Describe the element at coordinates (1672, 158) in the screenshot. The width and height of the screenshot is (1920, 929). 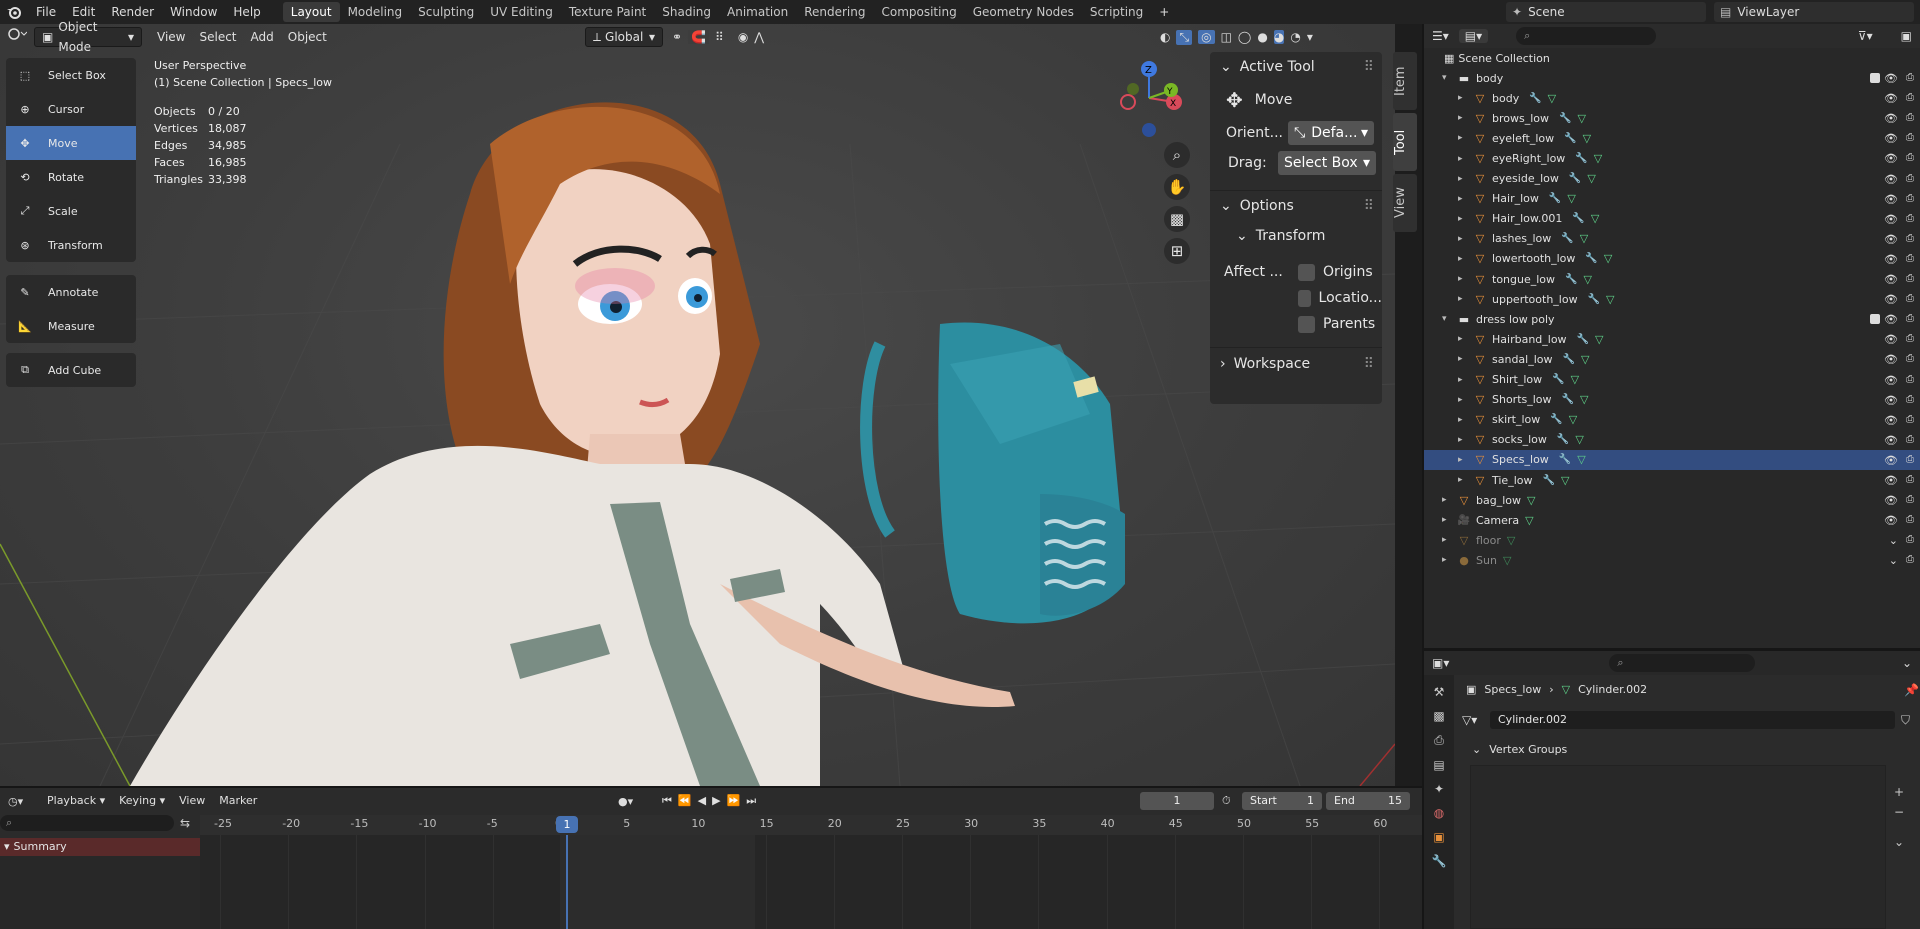
I see `outliner-item: ▸ ▽ eyeRight_low 🔧 ▽ 👁 ⎙` at that location.